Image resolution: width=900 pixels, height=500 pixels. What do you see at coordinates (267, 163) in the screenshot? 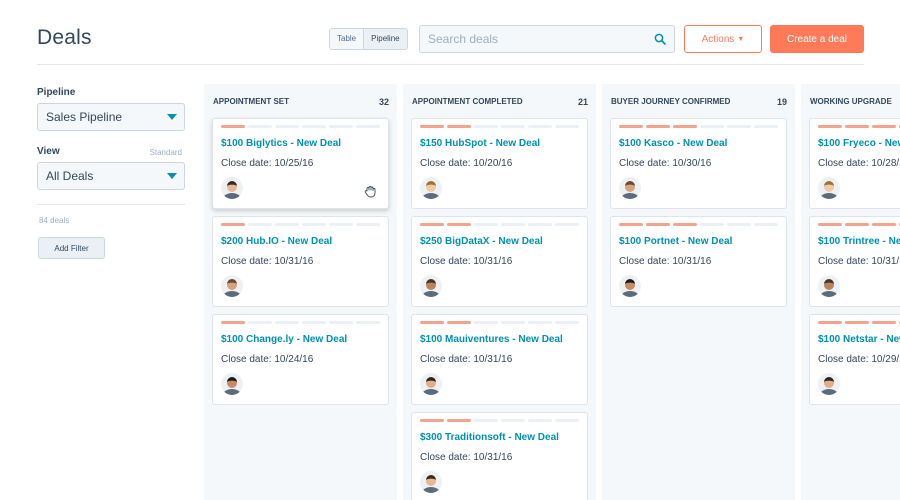
I see `close-date: Close date: 10/25/16` at bounding box center [267, 163].